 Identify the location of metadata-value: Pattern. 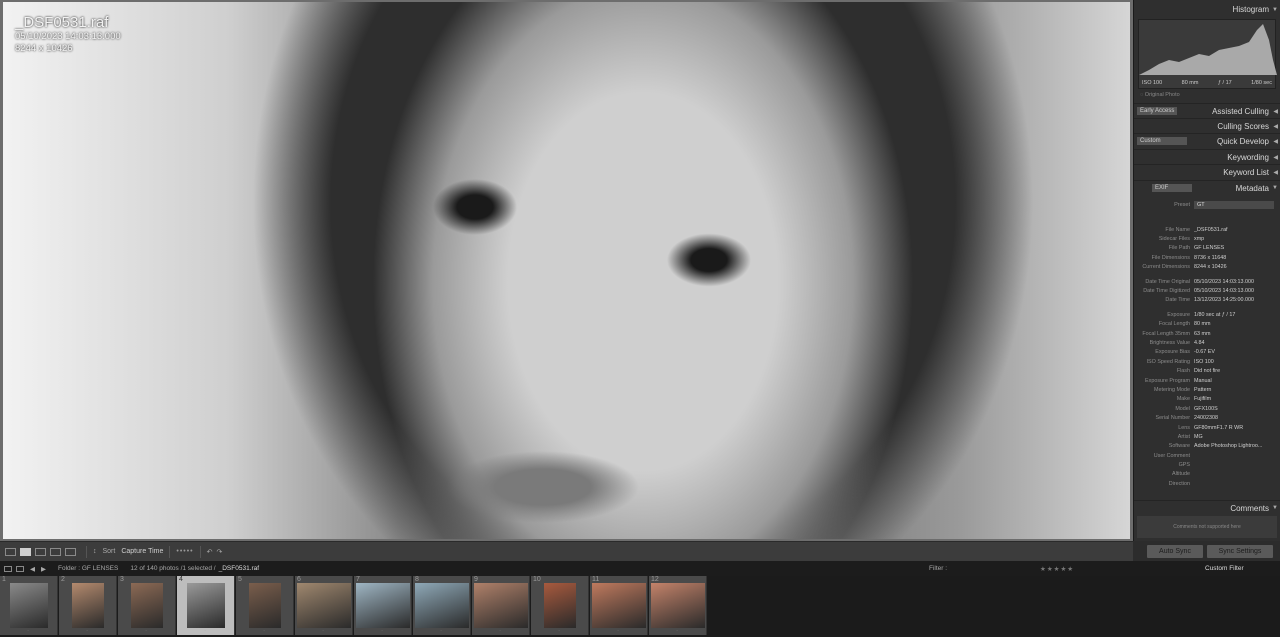
(1236, 390).